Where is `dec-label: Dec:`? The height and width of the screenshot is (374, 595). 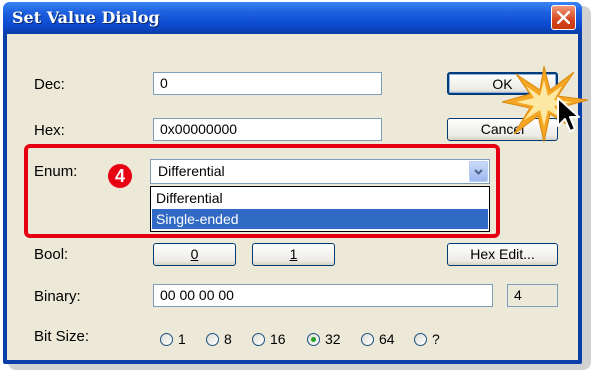
dec-label: Dec: is located at coordinates (49, 84).